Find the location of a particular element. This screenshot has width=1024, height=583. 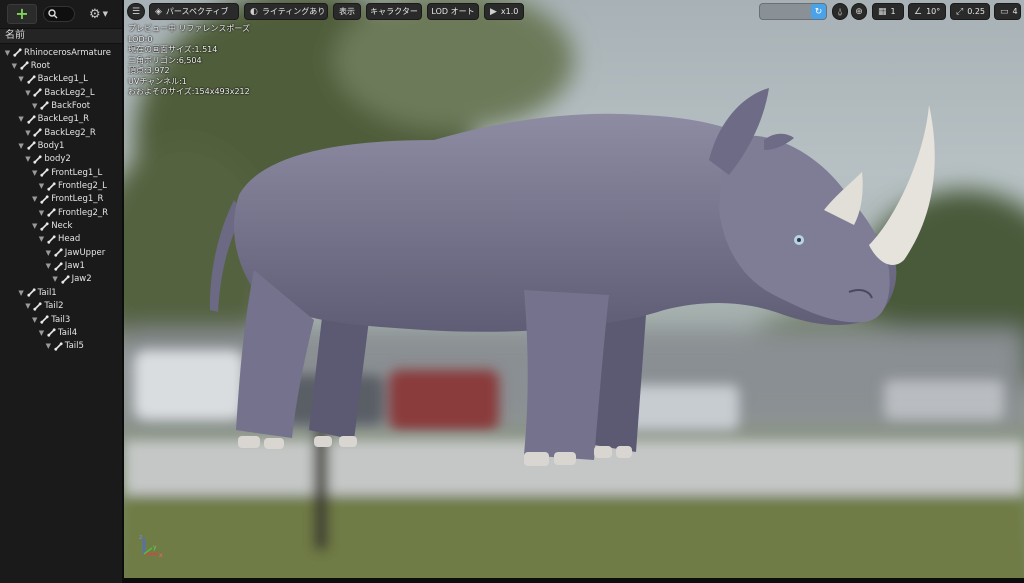

bone-label: Tail1 is located at coordinates (47, 292).